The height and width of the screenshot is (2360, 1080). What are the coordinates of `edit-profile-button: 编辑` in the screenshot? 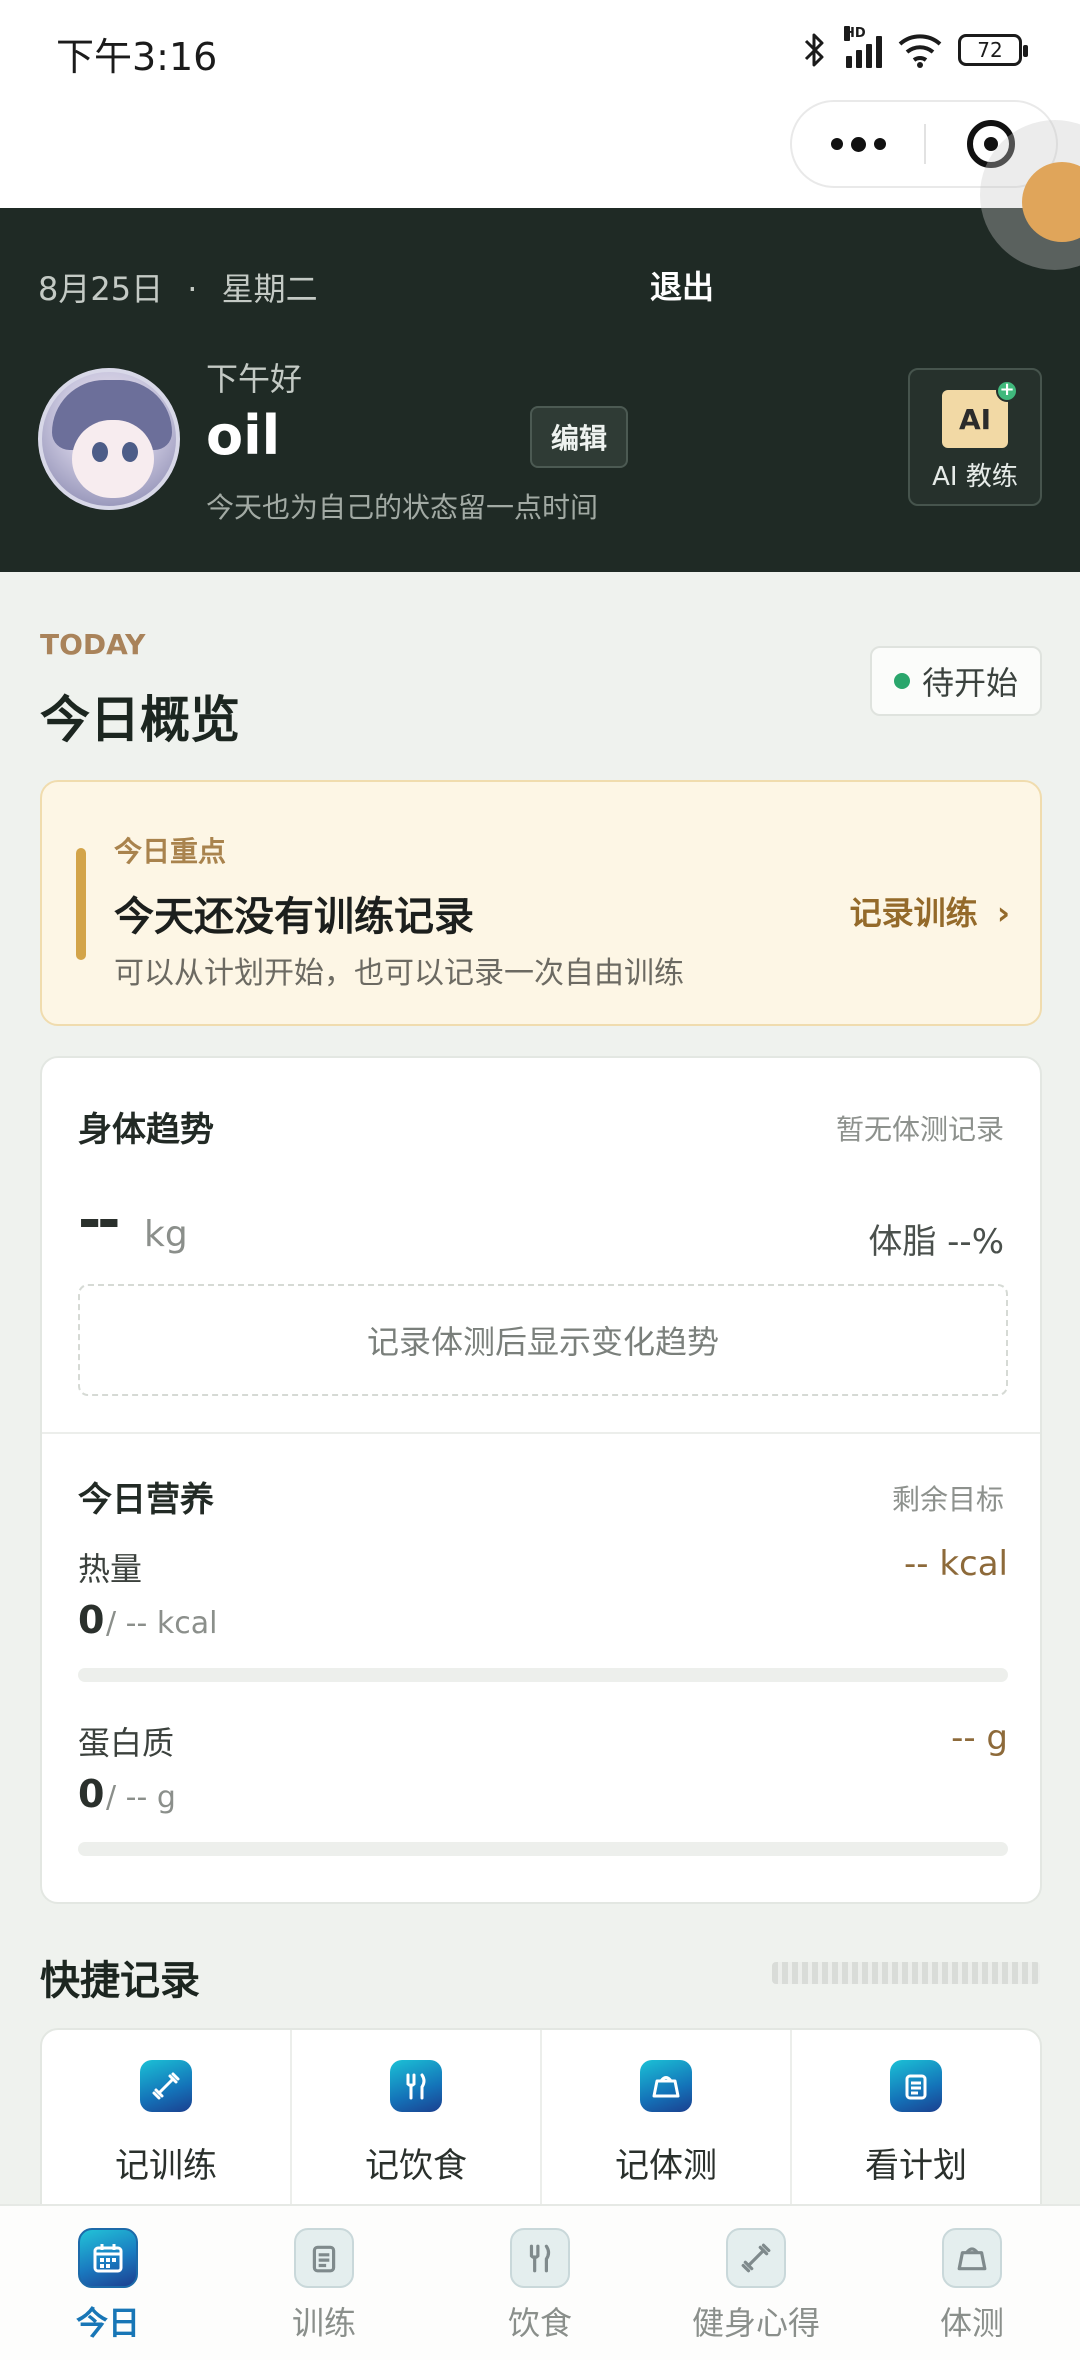 It's located at (579, 437).